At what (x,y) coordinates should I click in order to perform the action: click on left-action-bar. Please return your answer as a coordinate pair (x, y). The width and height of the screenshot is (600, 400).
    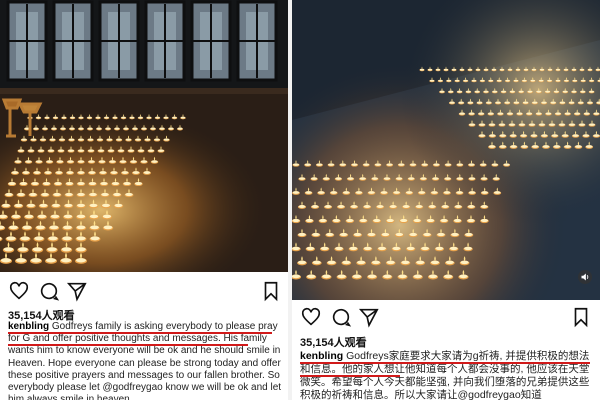
    Looking at the image, I should click on (144, 292).